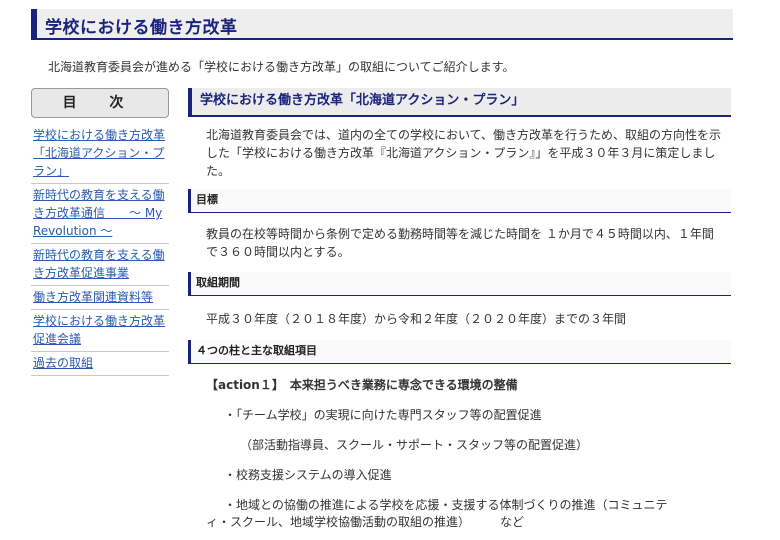 The width and height of the screenshot is (780, 540). Describe the element at coordinates (100, 298) in the screenshot. I see `toc-link-related-materials: 働き方改革関連資料等` at that location.